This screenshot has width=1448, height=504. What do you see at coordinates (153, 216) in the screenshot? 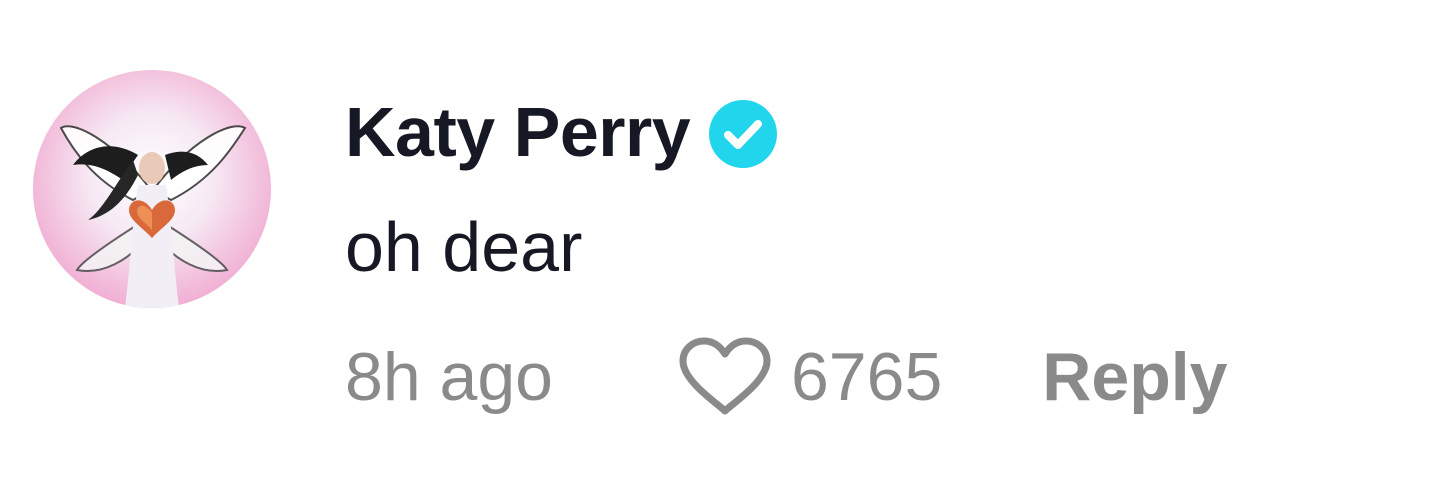
I see `avatar-image` at bounding box center [153, 216].